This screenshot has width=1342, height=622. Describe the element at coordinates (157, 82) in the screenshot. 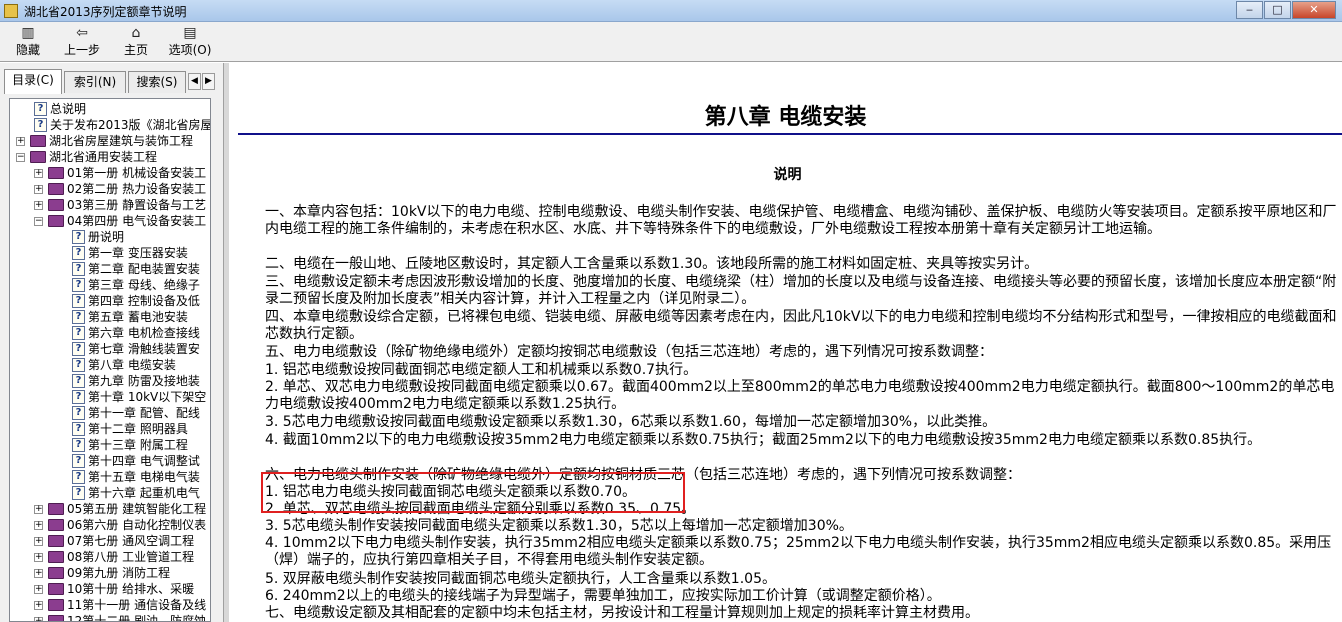

I see `tab-search: 搜索(S)` at that location.